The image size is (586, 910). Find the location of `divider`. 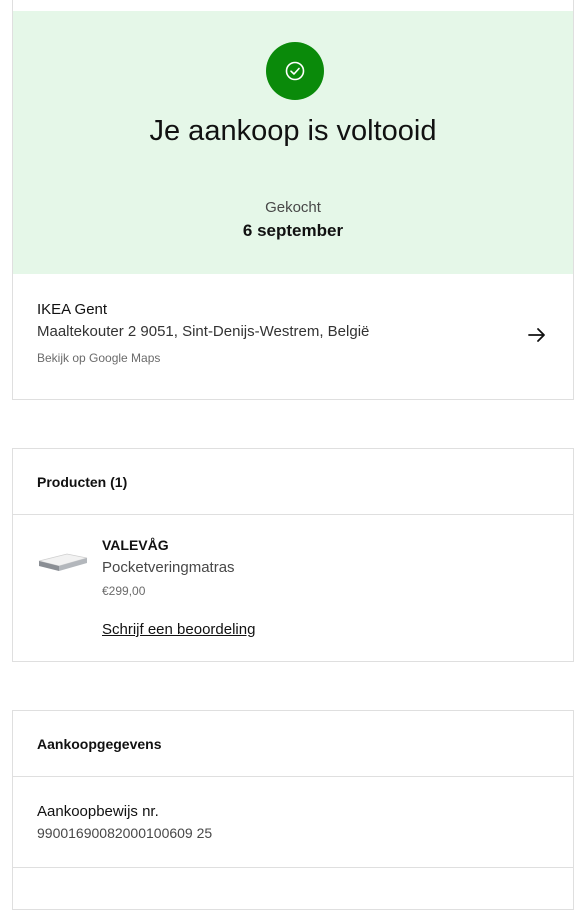

divider is located at coordinates (293, 867).